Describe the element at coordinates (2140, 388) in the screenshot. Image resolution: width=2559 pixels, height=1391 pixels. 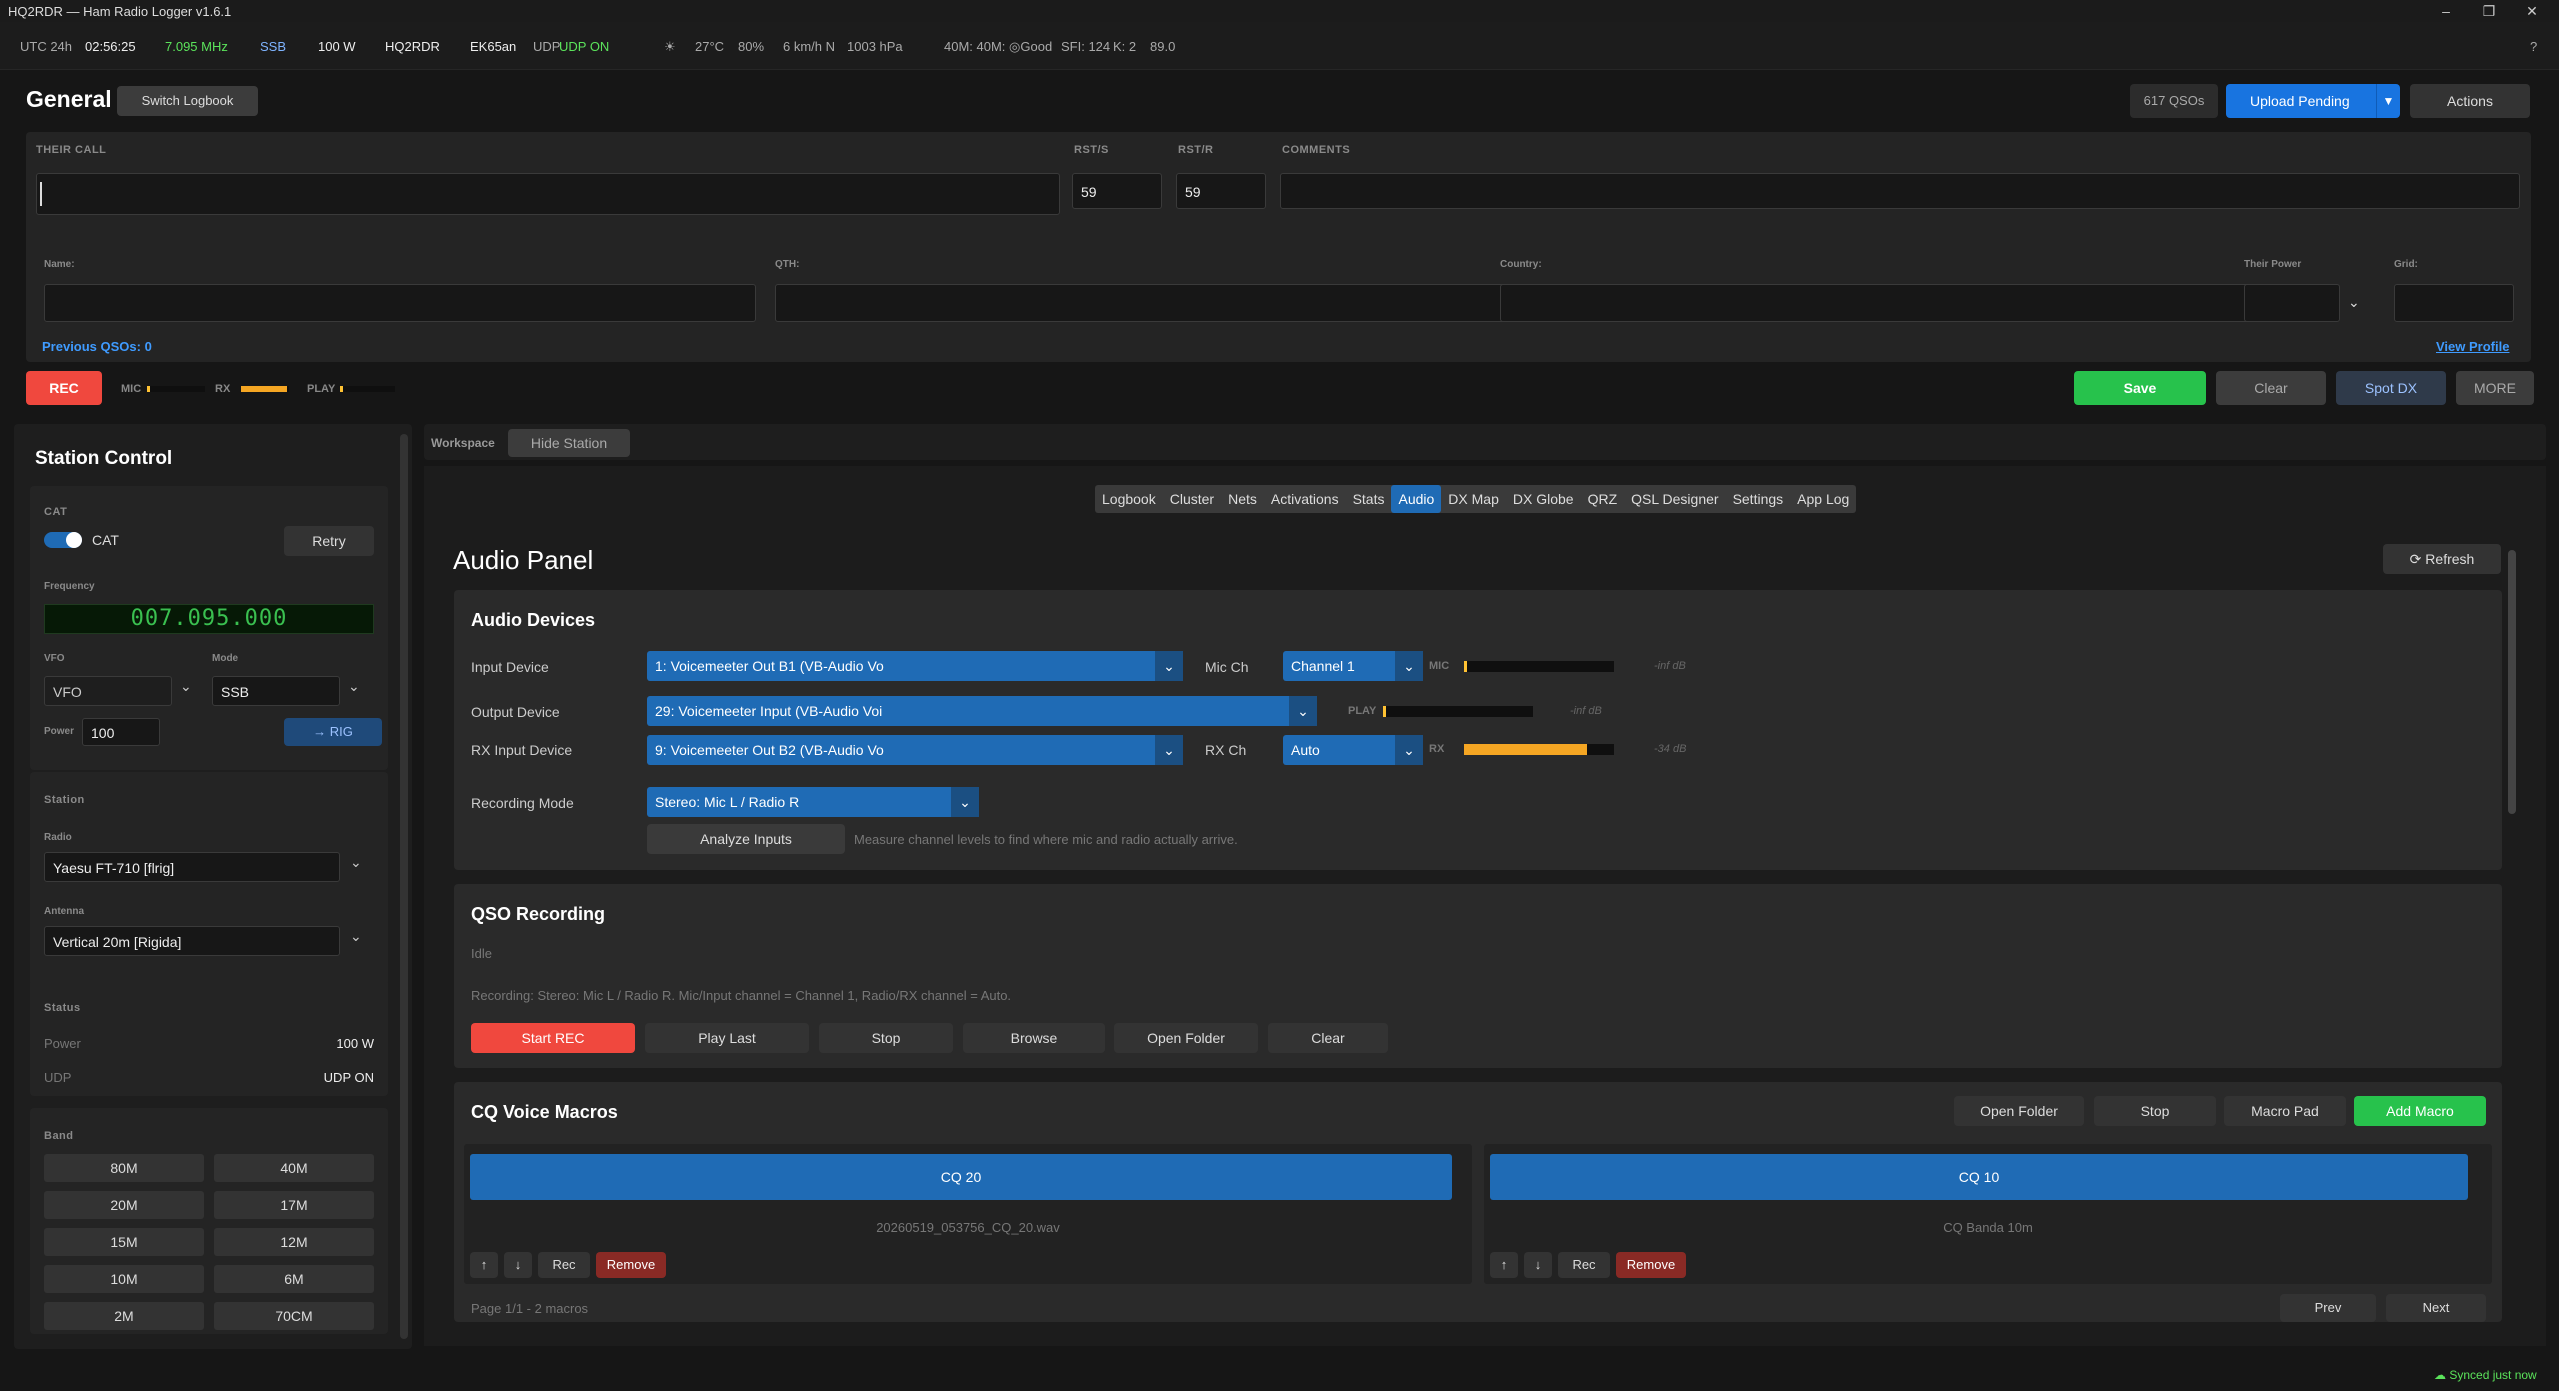
I see `save-button: Save` at that location.